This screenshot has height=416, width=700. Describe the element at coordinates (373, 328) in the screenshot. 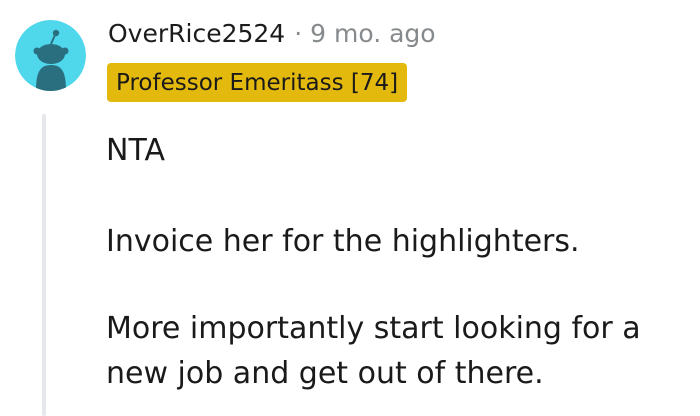

I see `comment-paragraph: More importantly start looking for a` at that location.